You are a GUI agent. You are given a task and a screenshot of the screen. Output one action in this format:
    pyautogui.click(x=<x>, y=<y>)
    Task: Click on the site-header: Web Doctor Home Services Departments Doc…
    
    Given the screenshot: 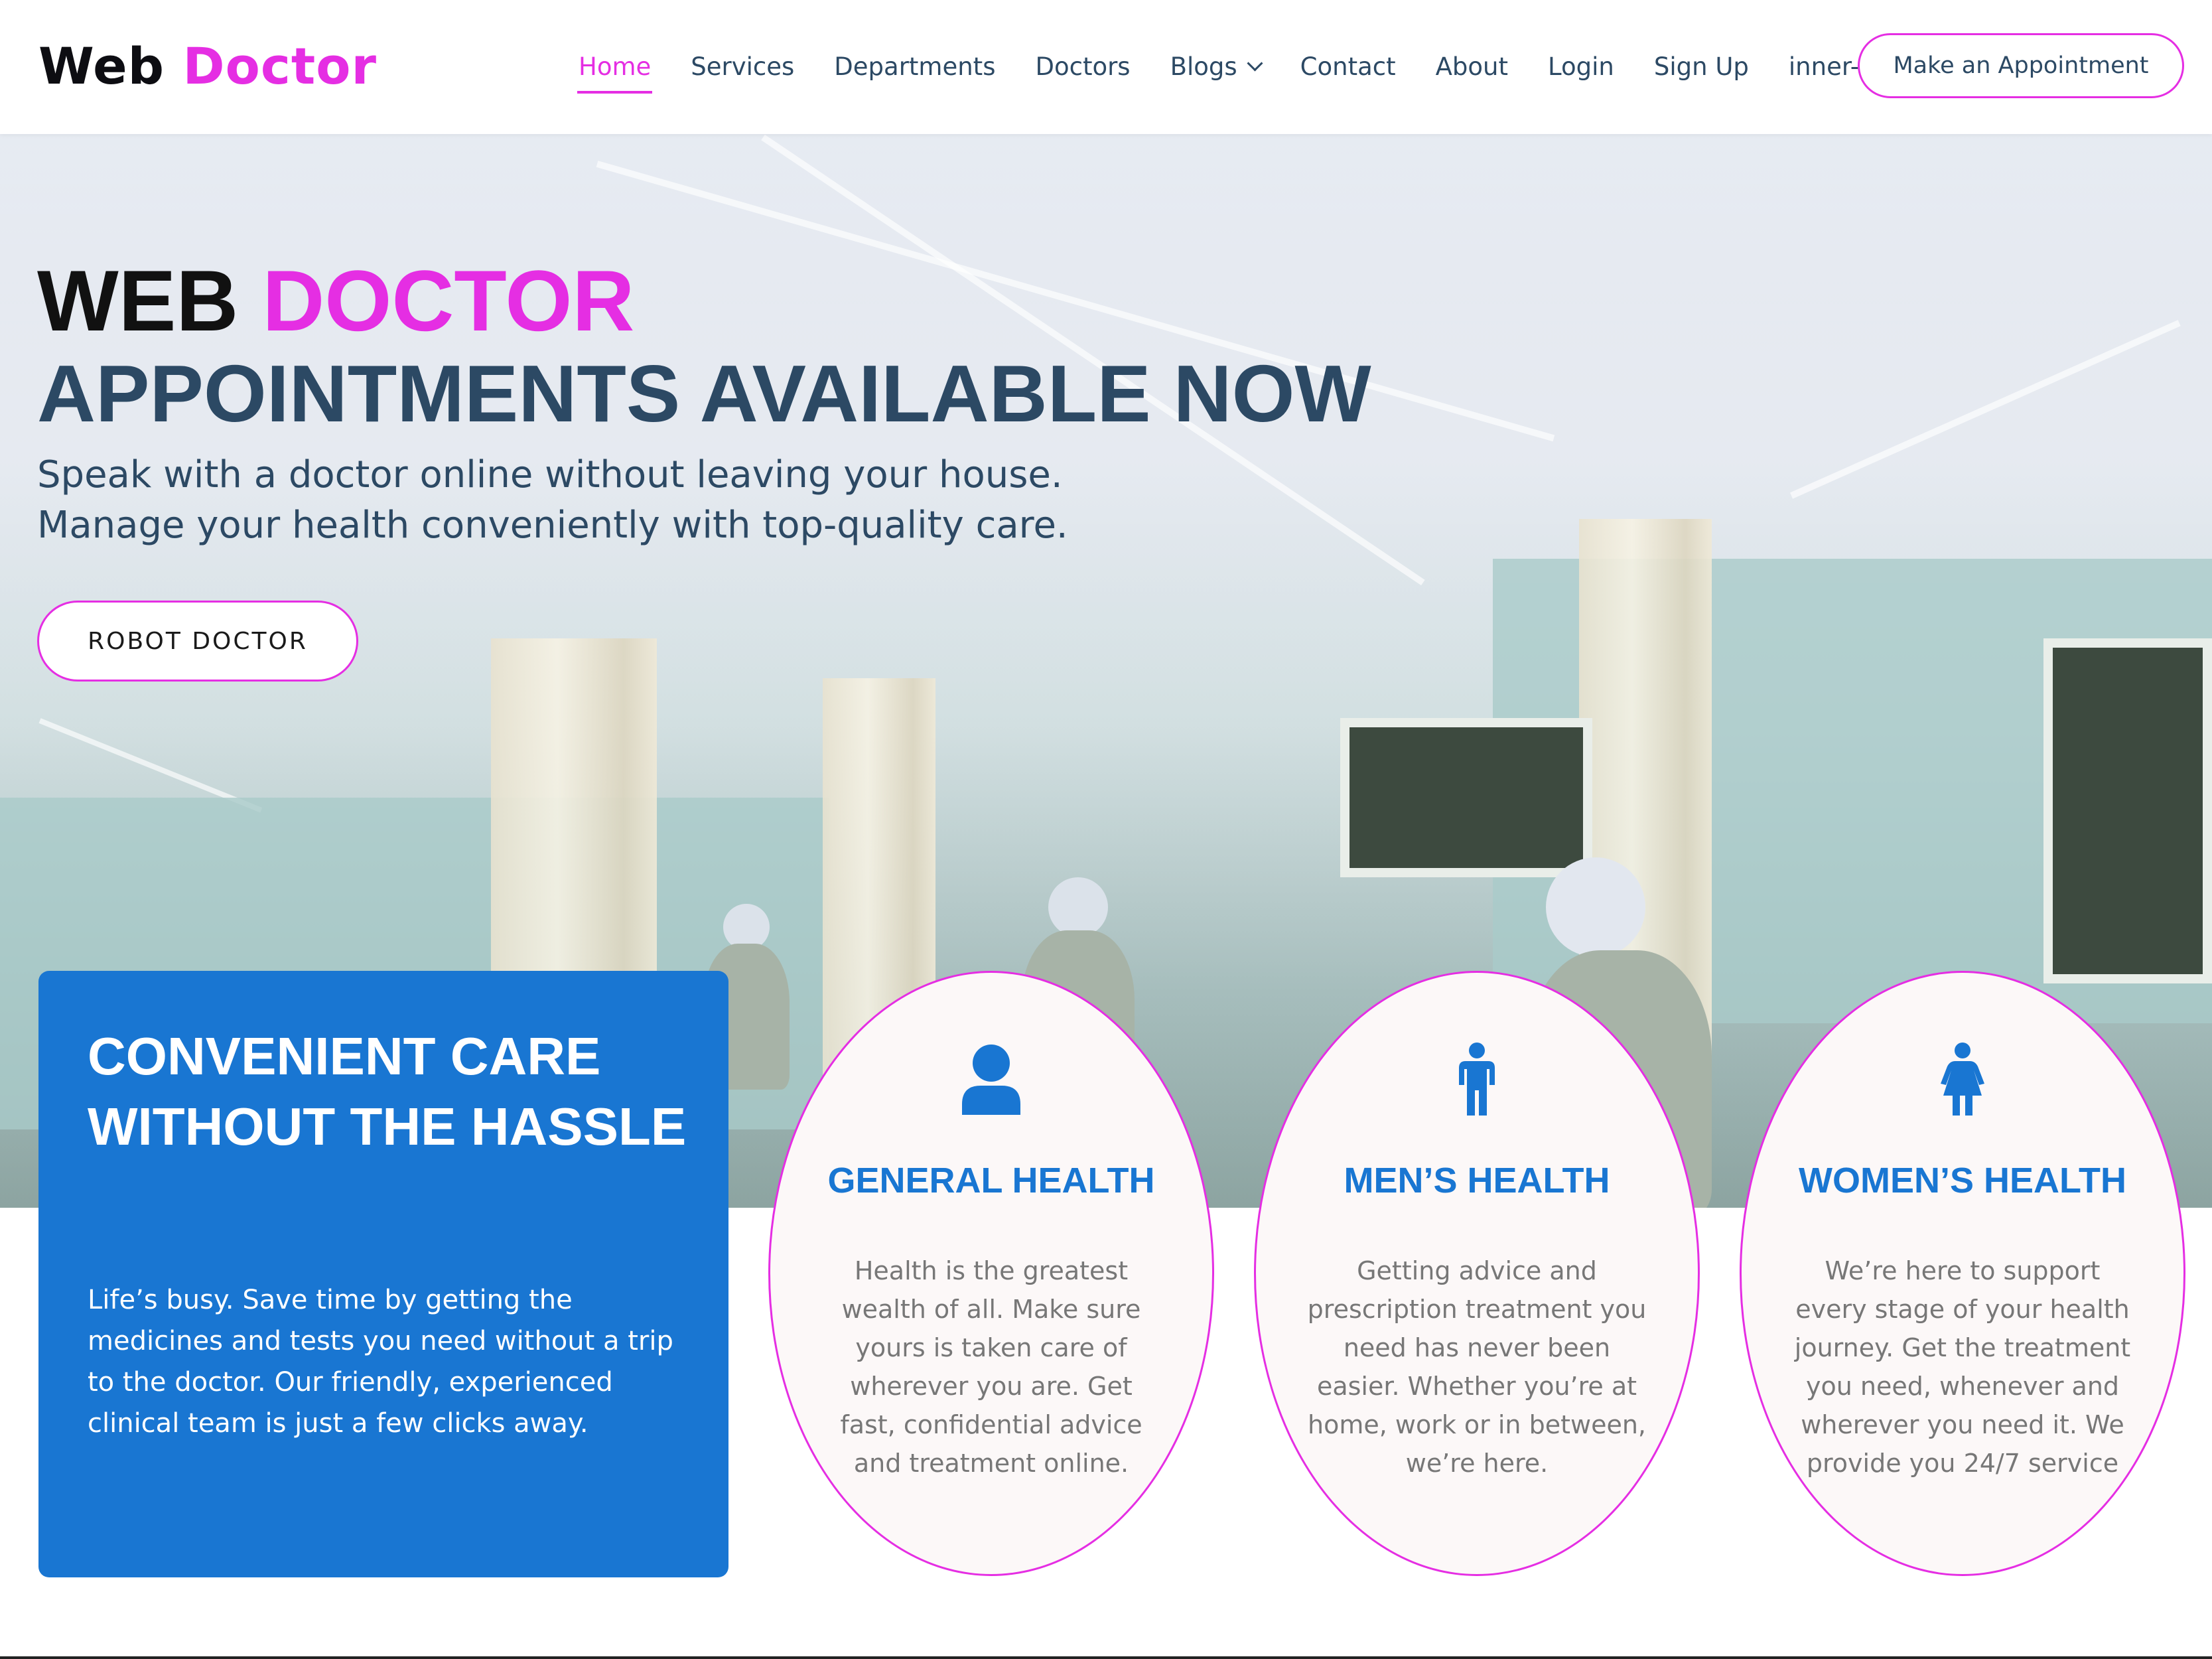 What is the action you would take?
    pyautogui.click(x=1106, y=67)
    